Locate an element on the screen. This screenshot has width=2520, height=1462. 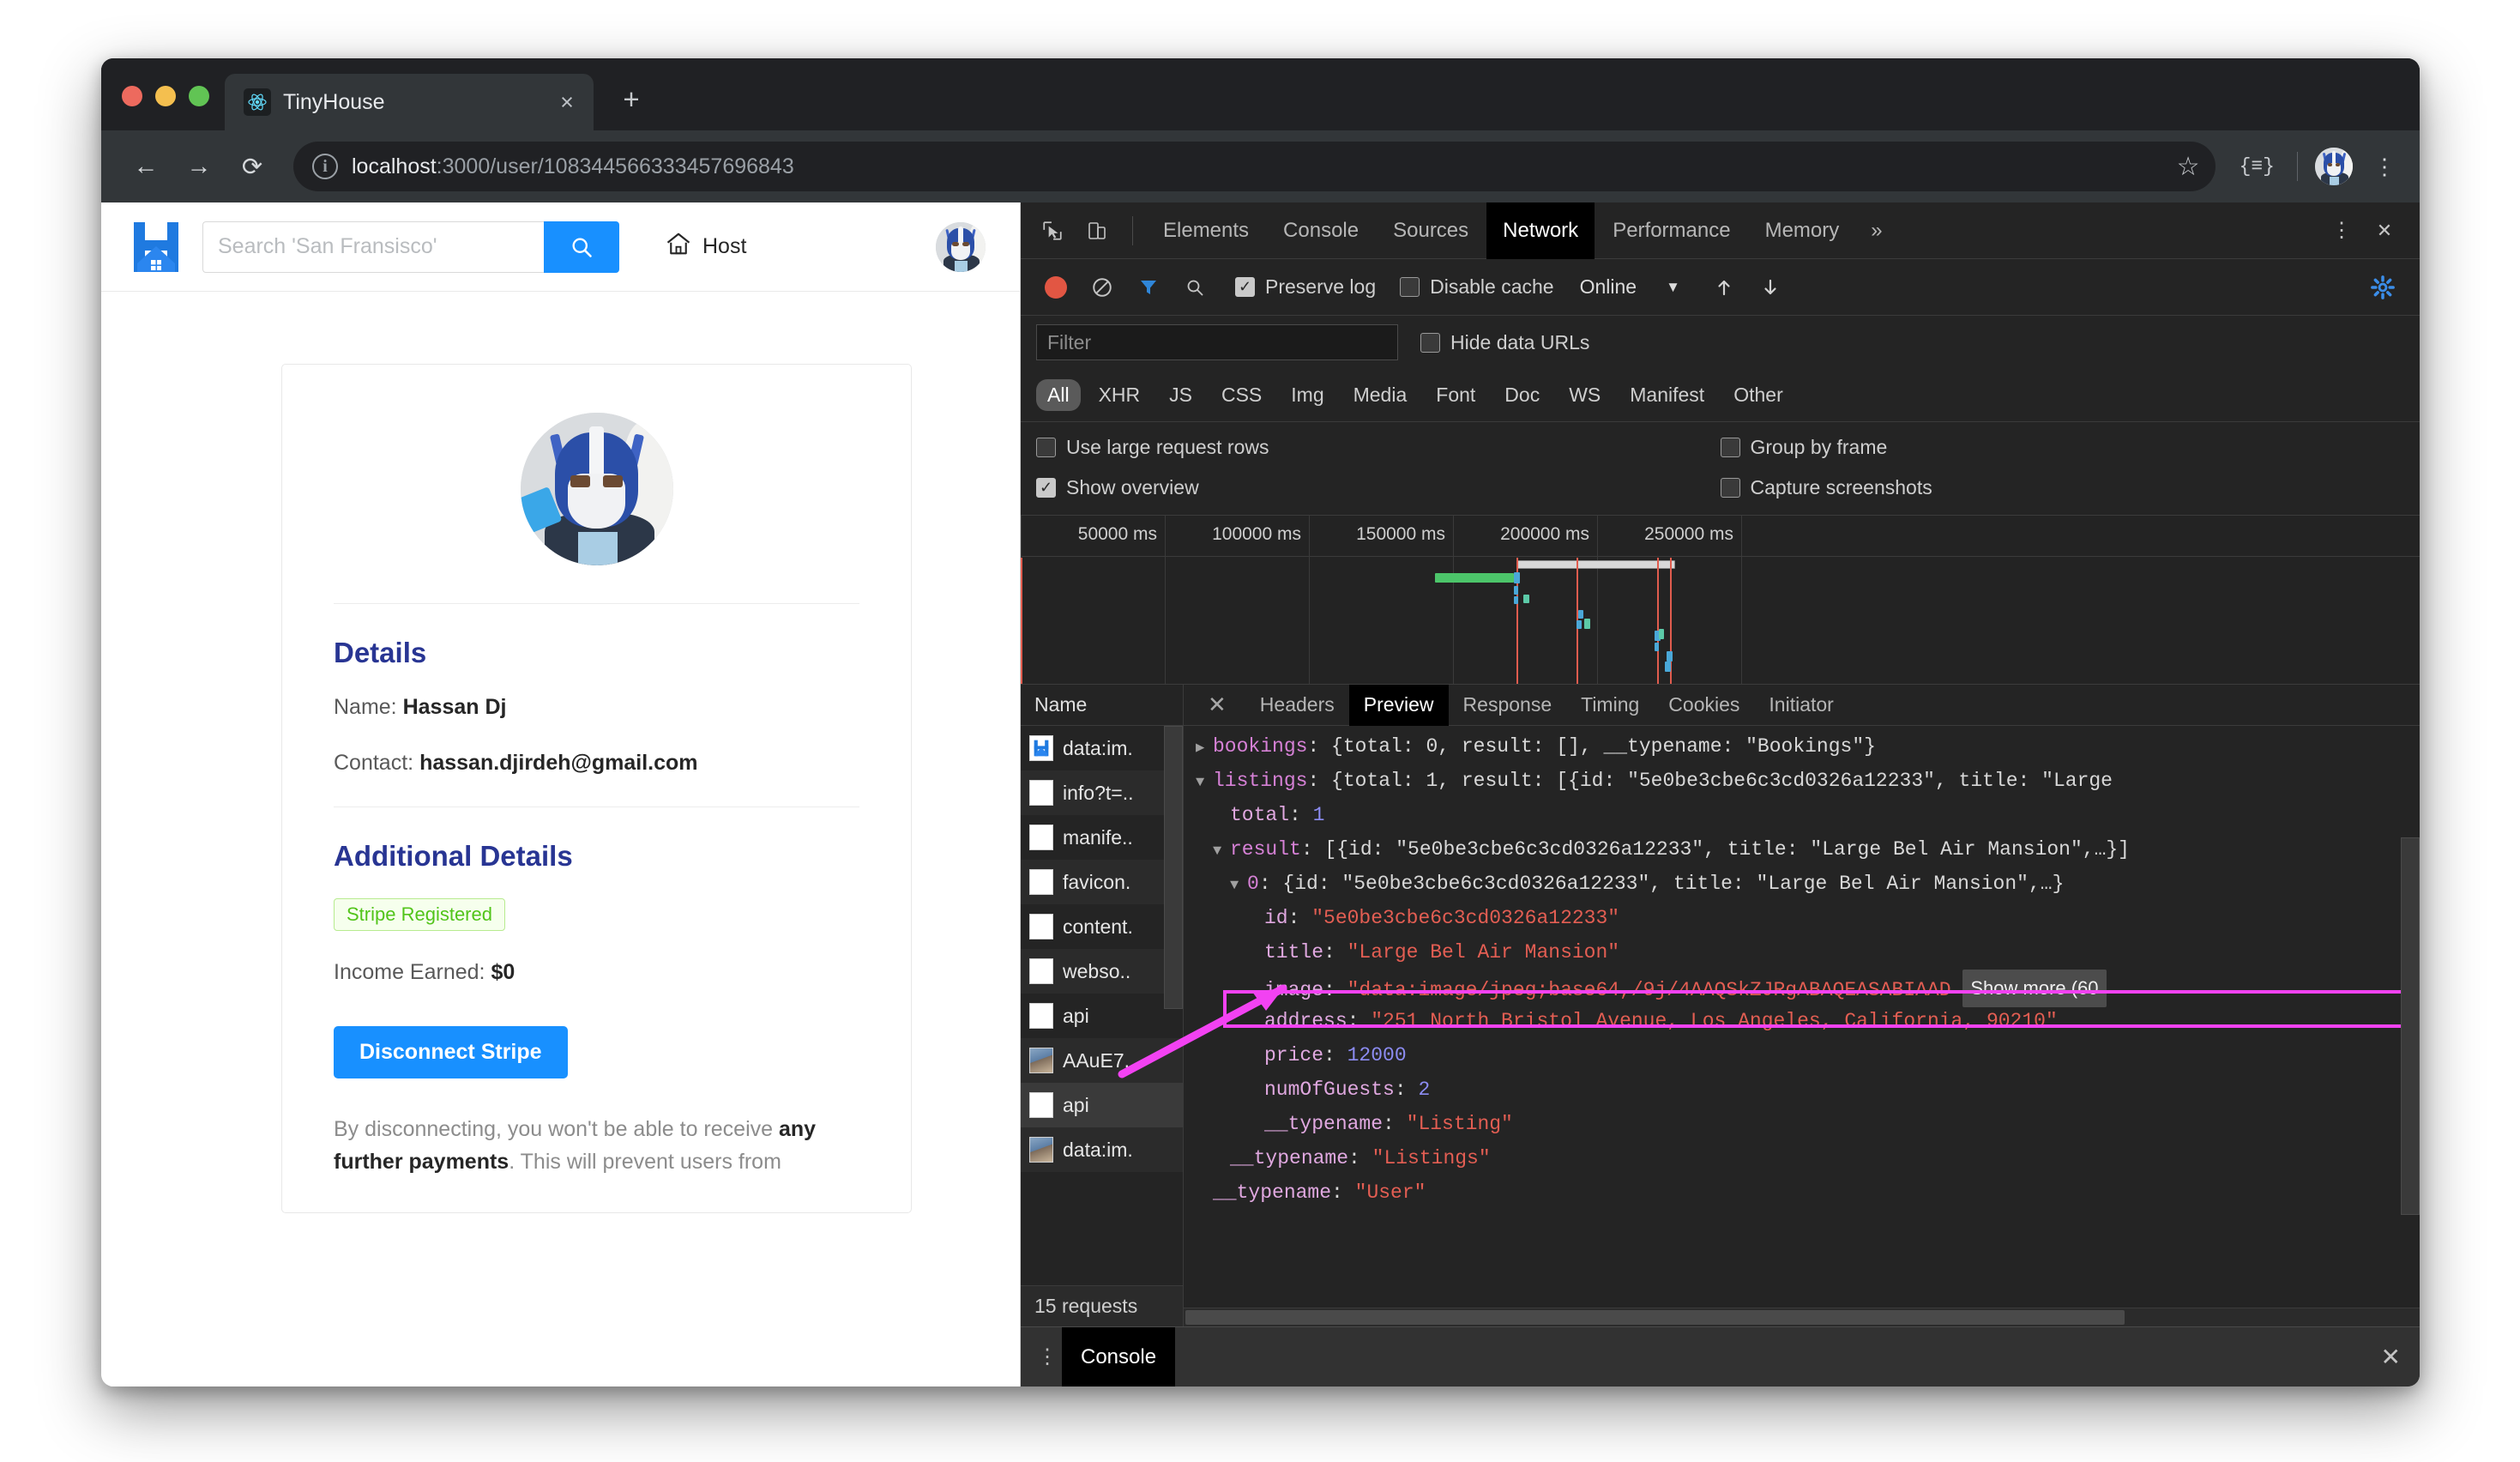
hide-data-urls-checkbox: Hide data URLs is located at coordinates (1504, 342).